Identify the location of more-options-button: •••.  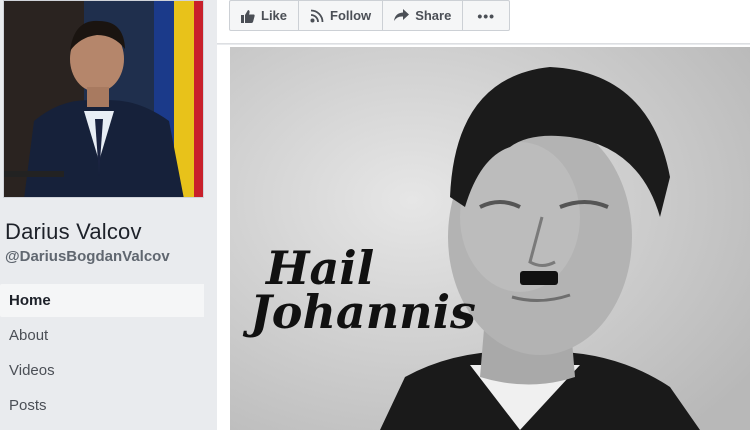
(486, 15).